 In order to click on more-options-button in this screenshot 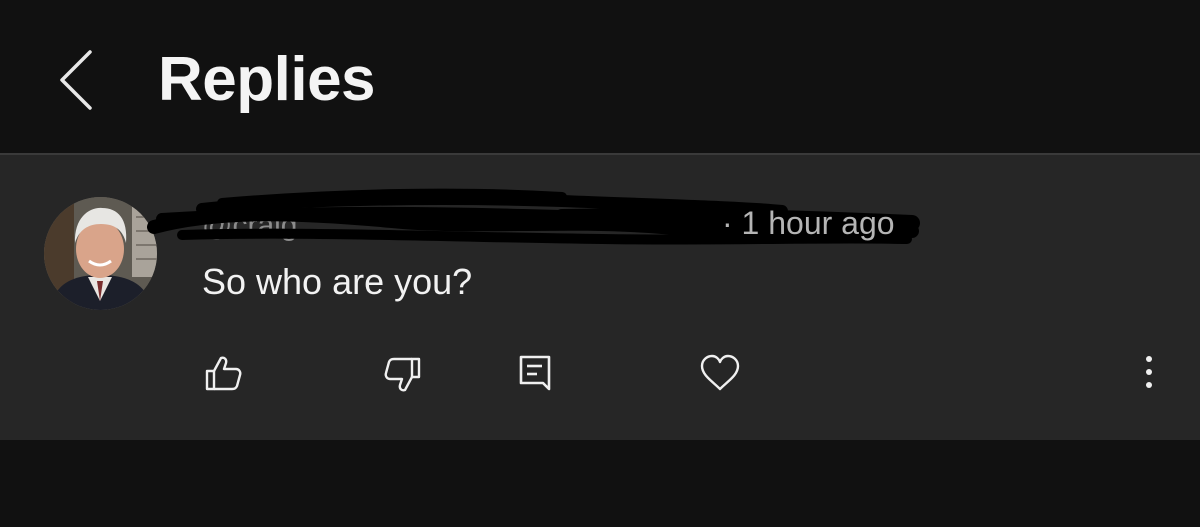, I will do `click(1149, 375)`.